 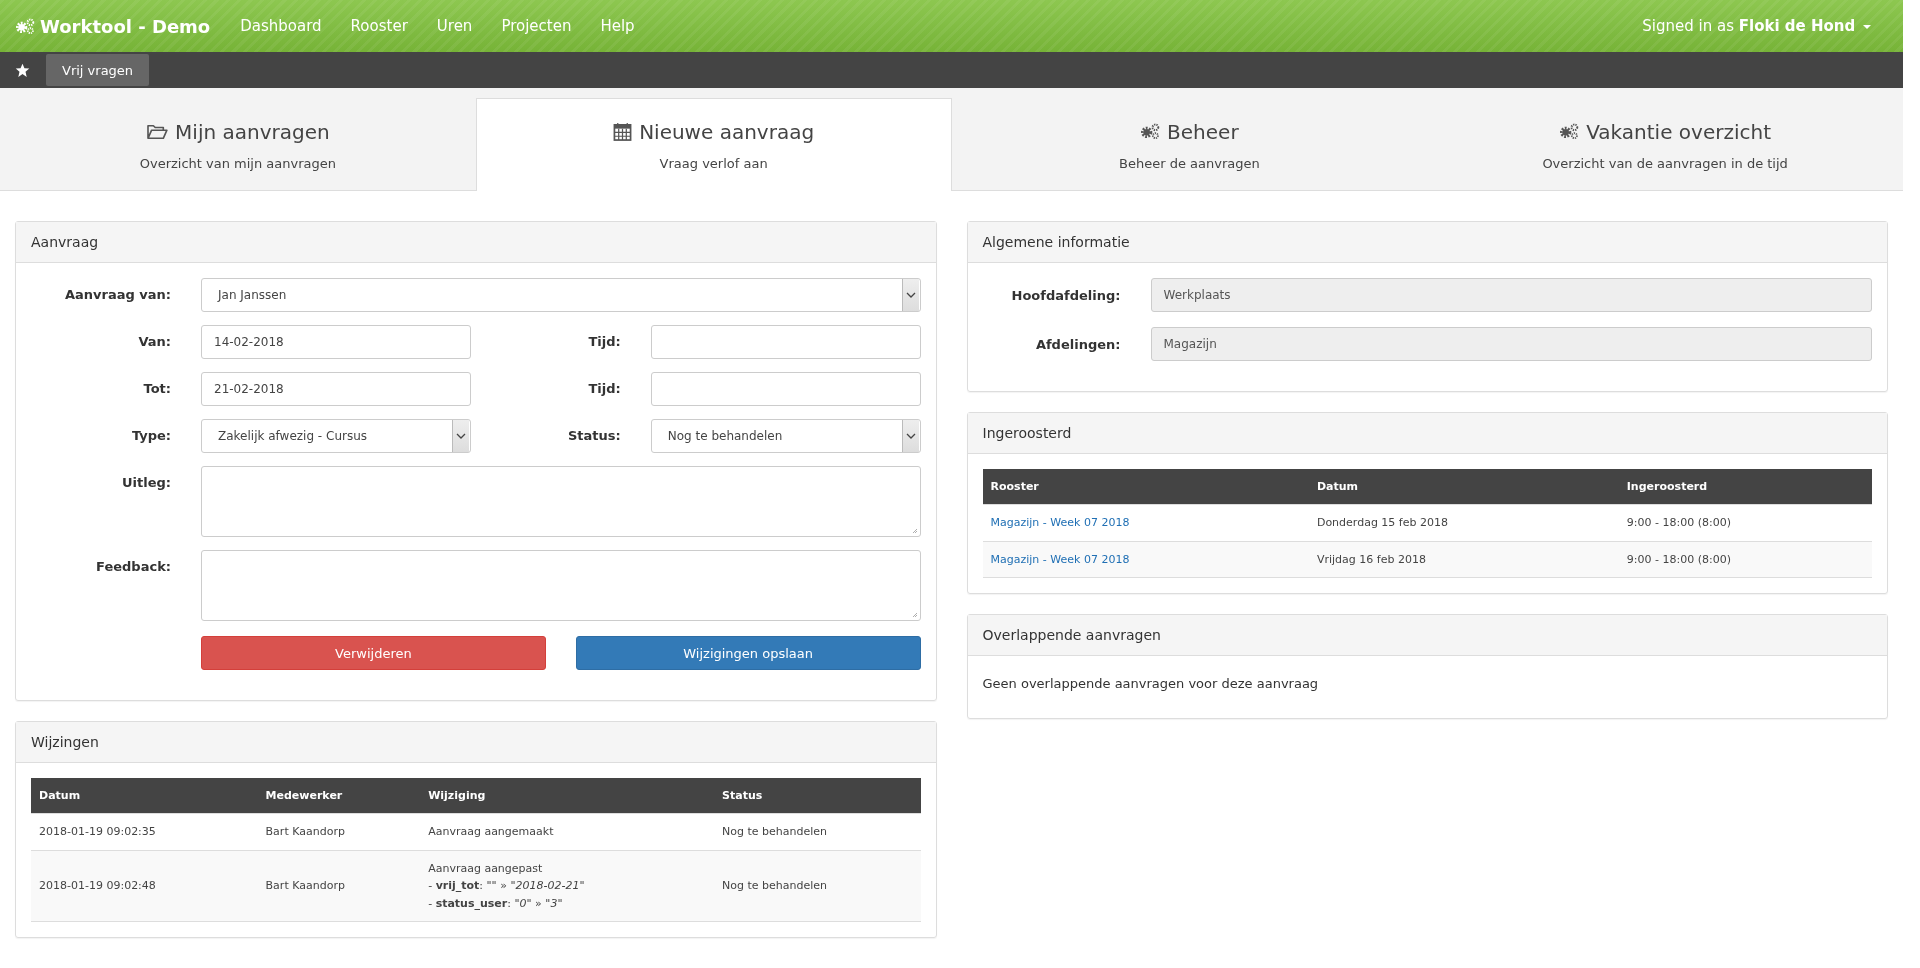 I want to click on select-field: Zakelijk afwezig - Cursus, so click(x=336, y=436).